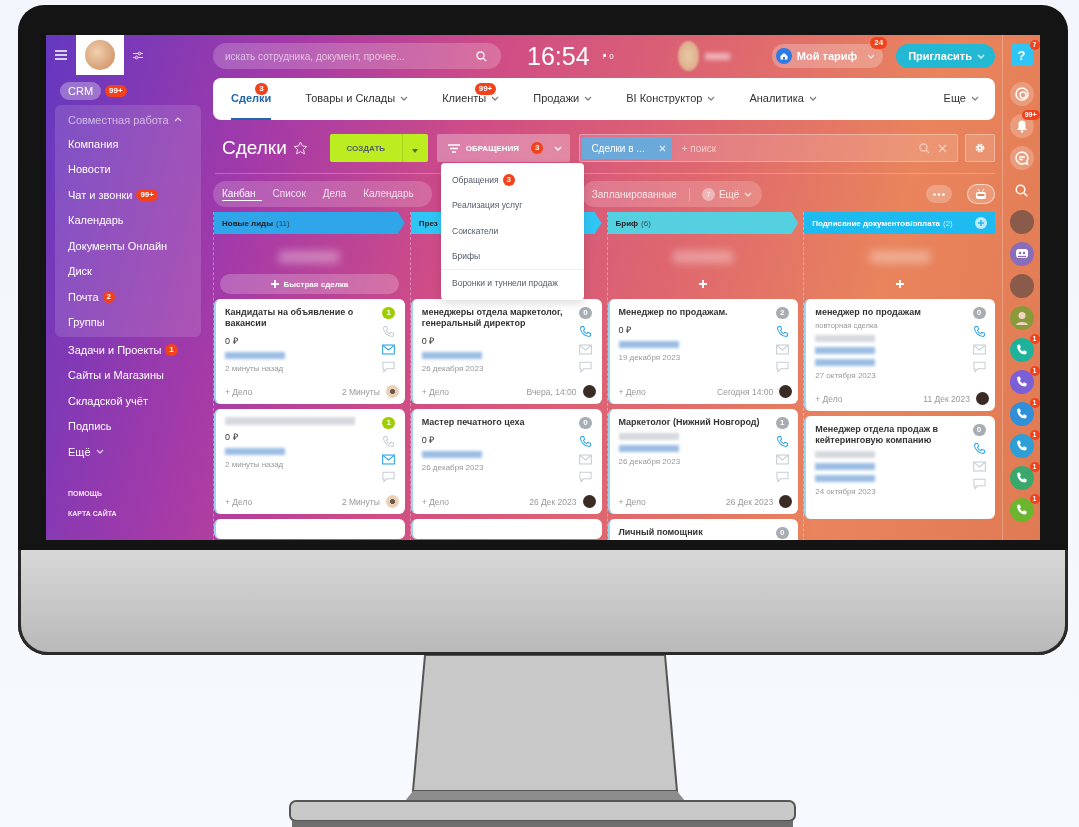  Describe the element at coordinates (892, 312) in the screenshot. I see `deal-title: менеджер по продажам` at that location.